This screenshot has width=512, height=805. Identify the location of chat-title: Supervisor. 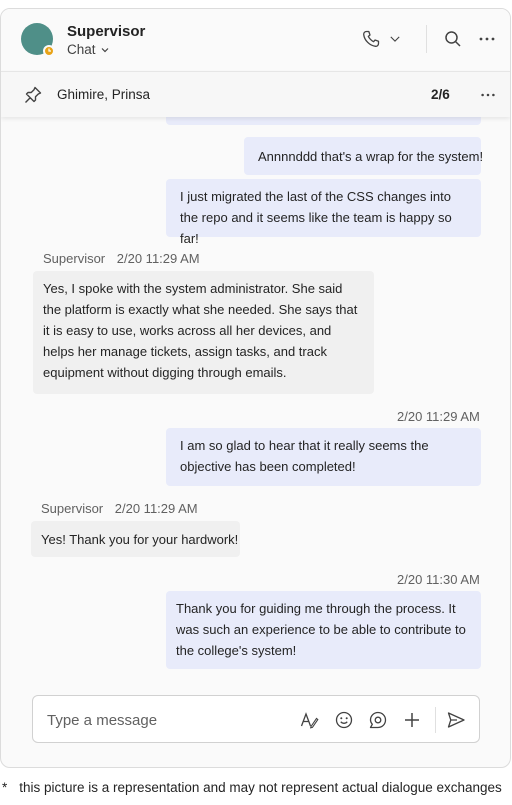
(106, 31).